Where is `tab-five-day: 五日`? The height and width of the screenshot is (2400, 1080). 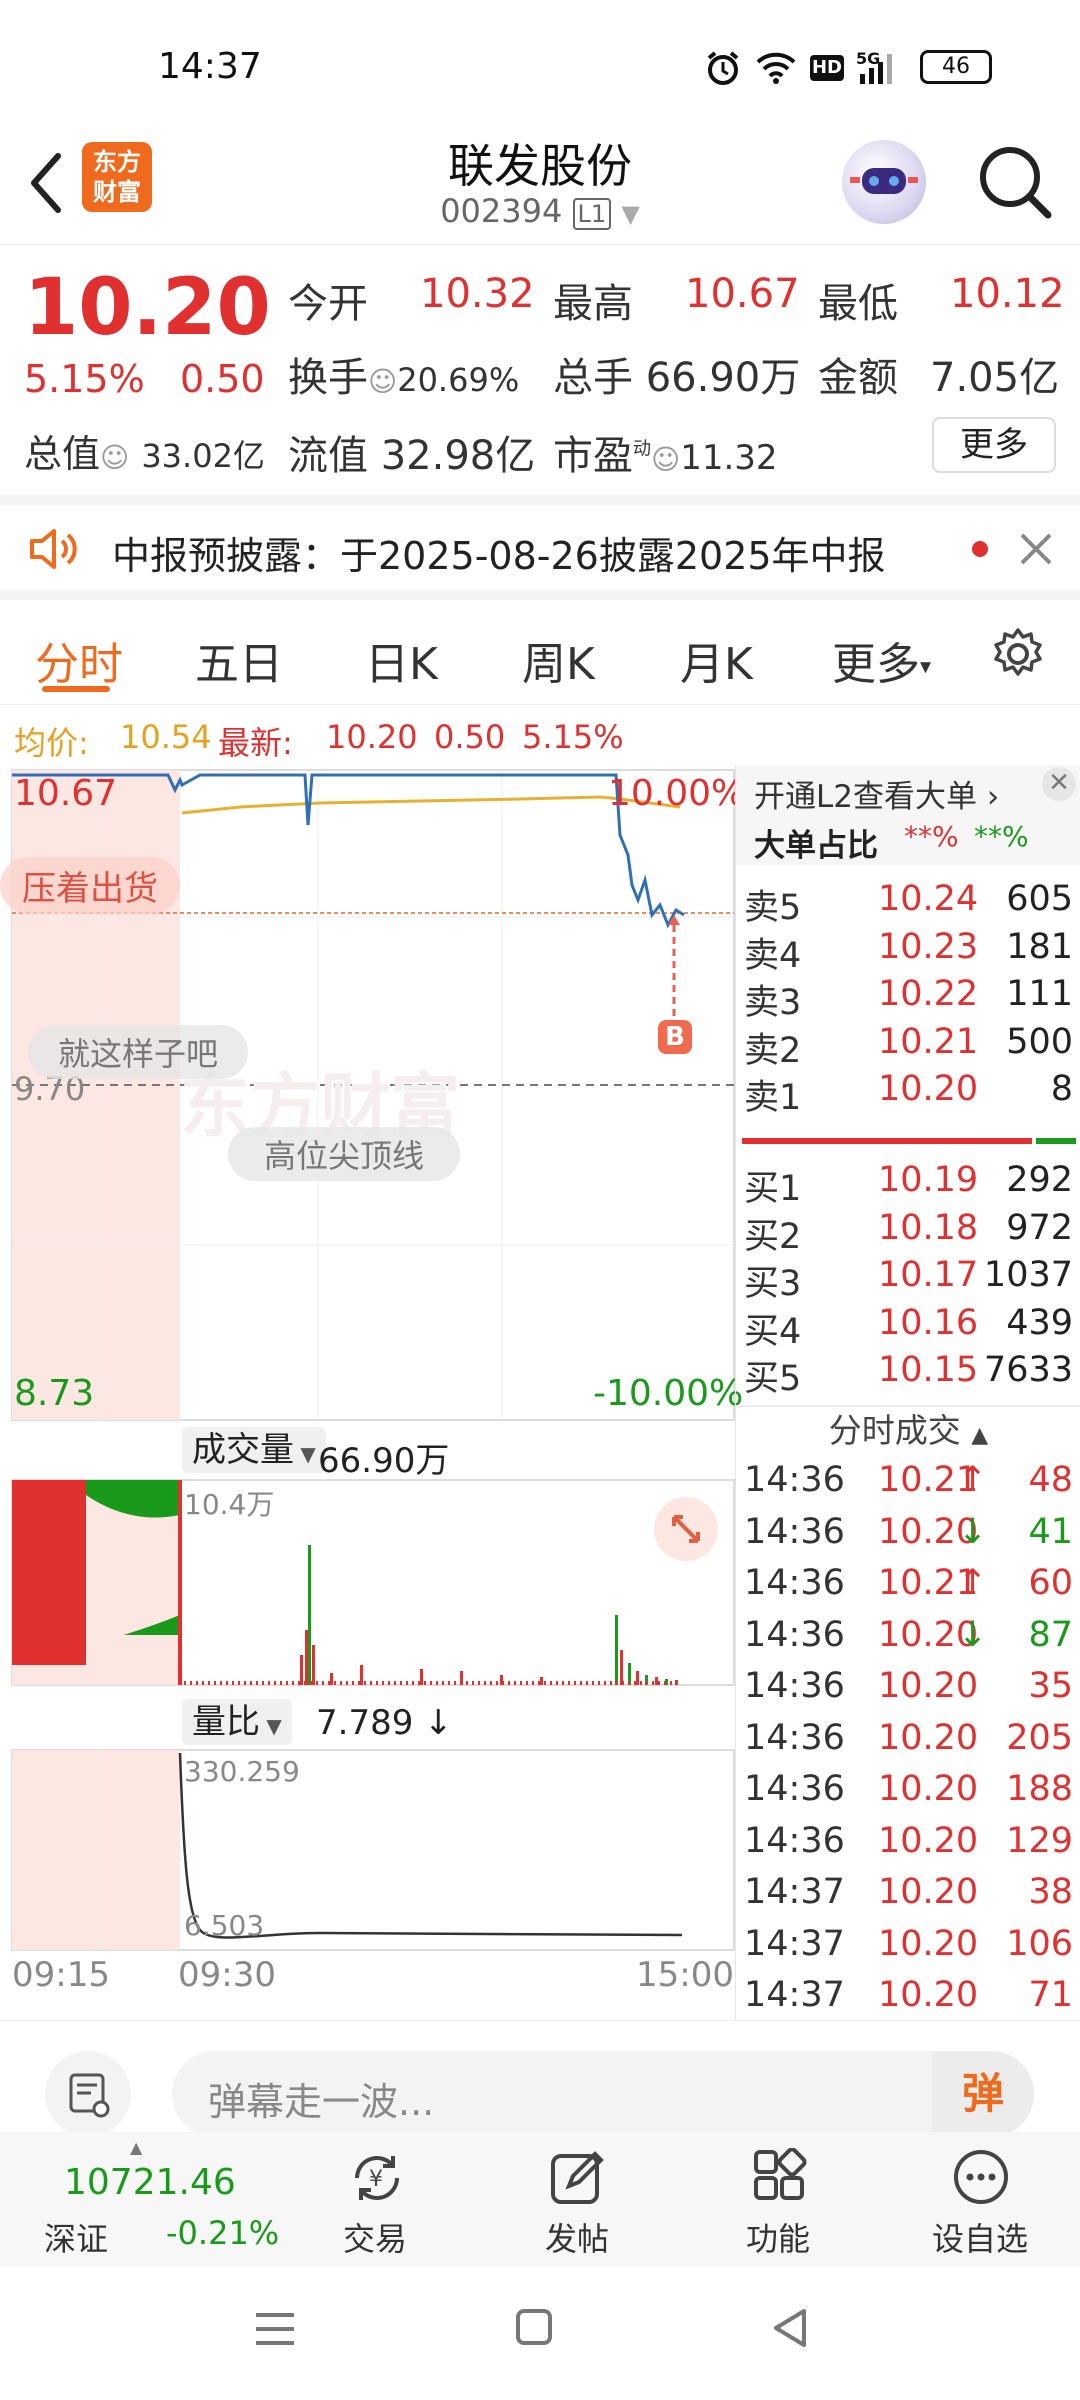
tab-five-day: 五日 is located at coordinates (239, 660).